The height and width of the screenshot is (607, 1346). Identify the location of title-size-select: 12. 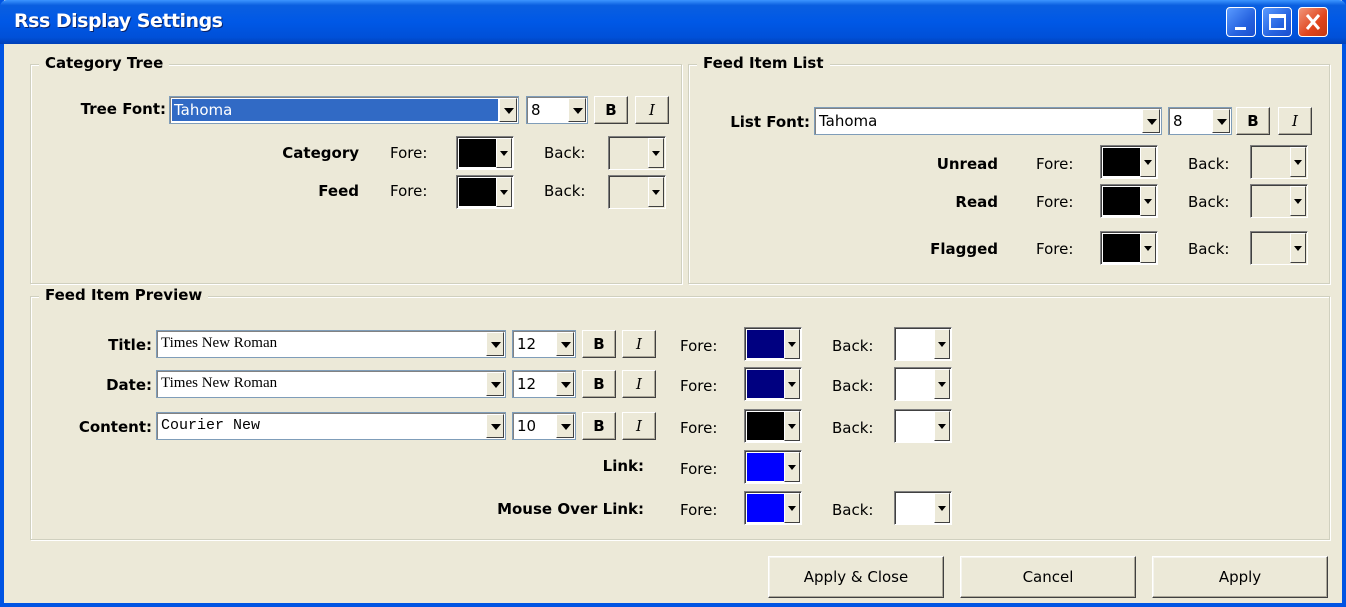
(544, 344).